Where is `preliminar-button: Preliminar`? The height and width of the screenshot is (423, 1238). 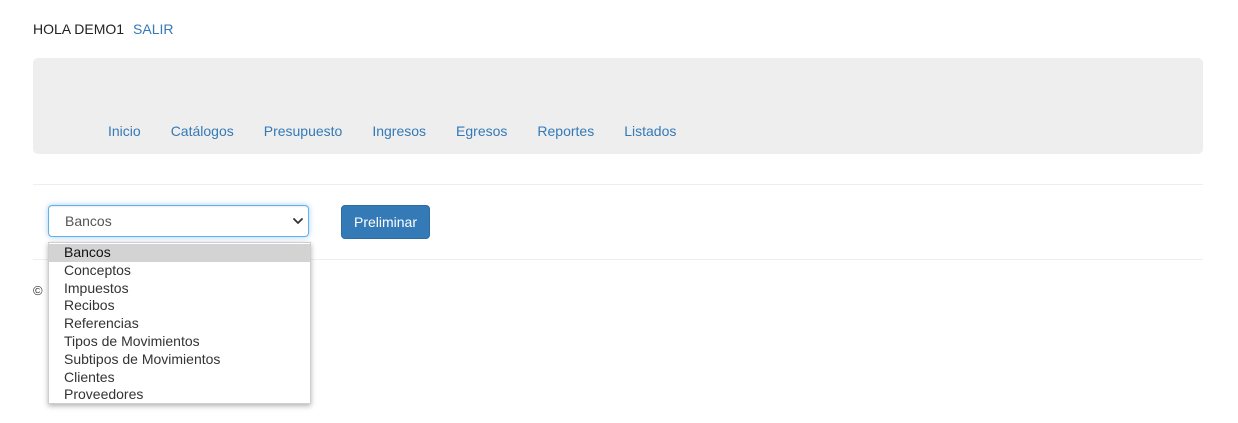
preliminar-button: Preliminar is located at coordinates (385, 222).